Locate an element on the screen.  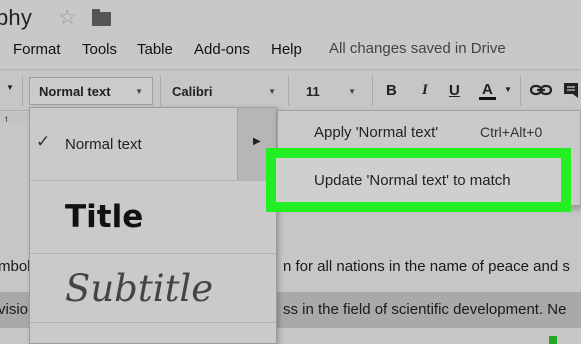
font-size-dropdown: 11 ▼ is located at coordinates (331, 91).